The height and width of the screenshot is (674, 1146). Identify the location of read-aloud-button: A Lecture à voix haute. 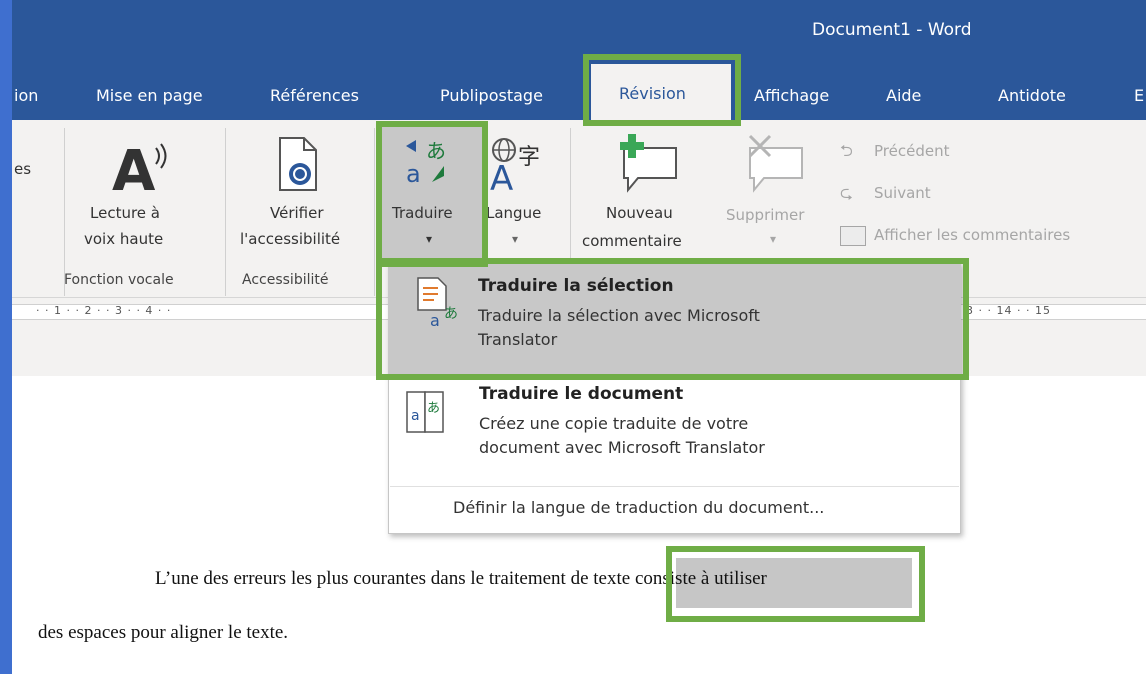
(145, 195).